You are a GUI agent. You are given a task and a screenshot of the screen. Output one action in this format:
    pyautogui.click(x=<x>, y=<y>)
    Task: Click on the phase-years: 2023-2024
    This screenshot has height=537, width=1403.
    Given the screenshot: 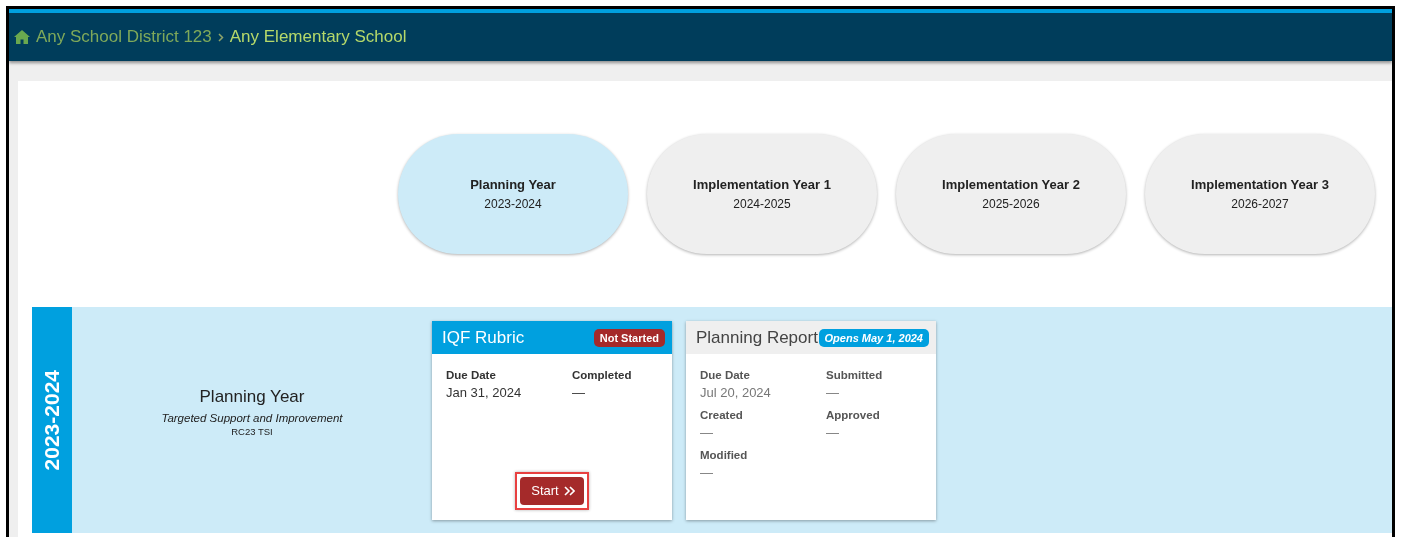 What is the action you would take?
    pyautogui.click(x=513, y=204)
    